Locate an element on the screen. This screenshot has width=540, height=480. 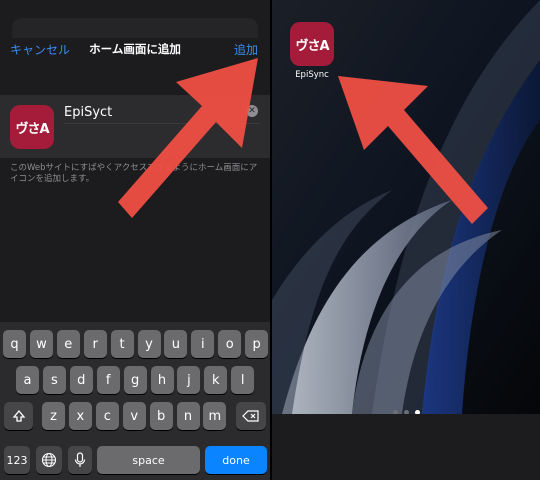
key-z: z is located at coordinates (53, 416).